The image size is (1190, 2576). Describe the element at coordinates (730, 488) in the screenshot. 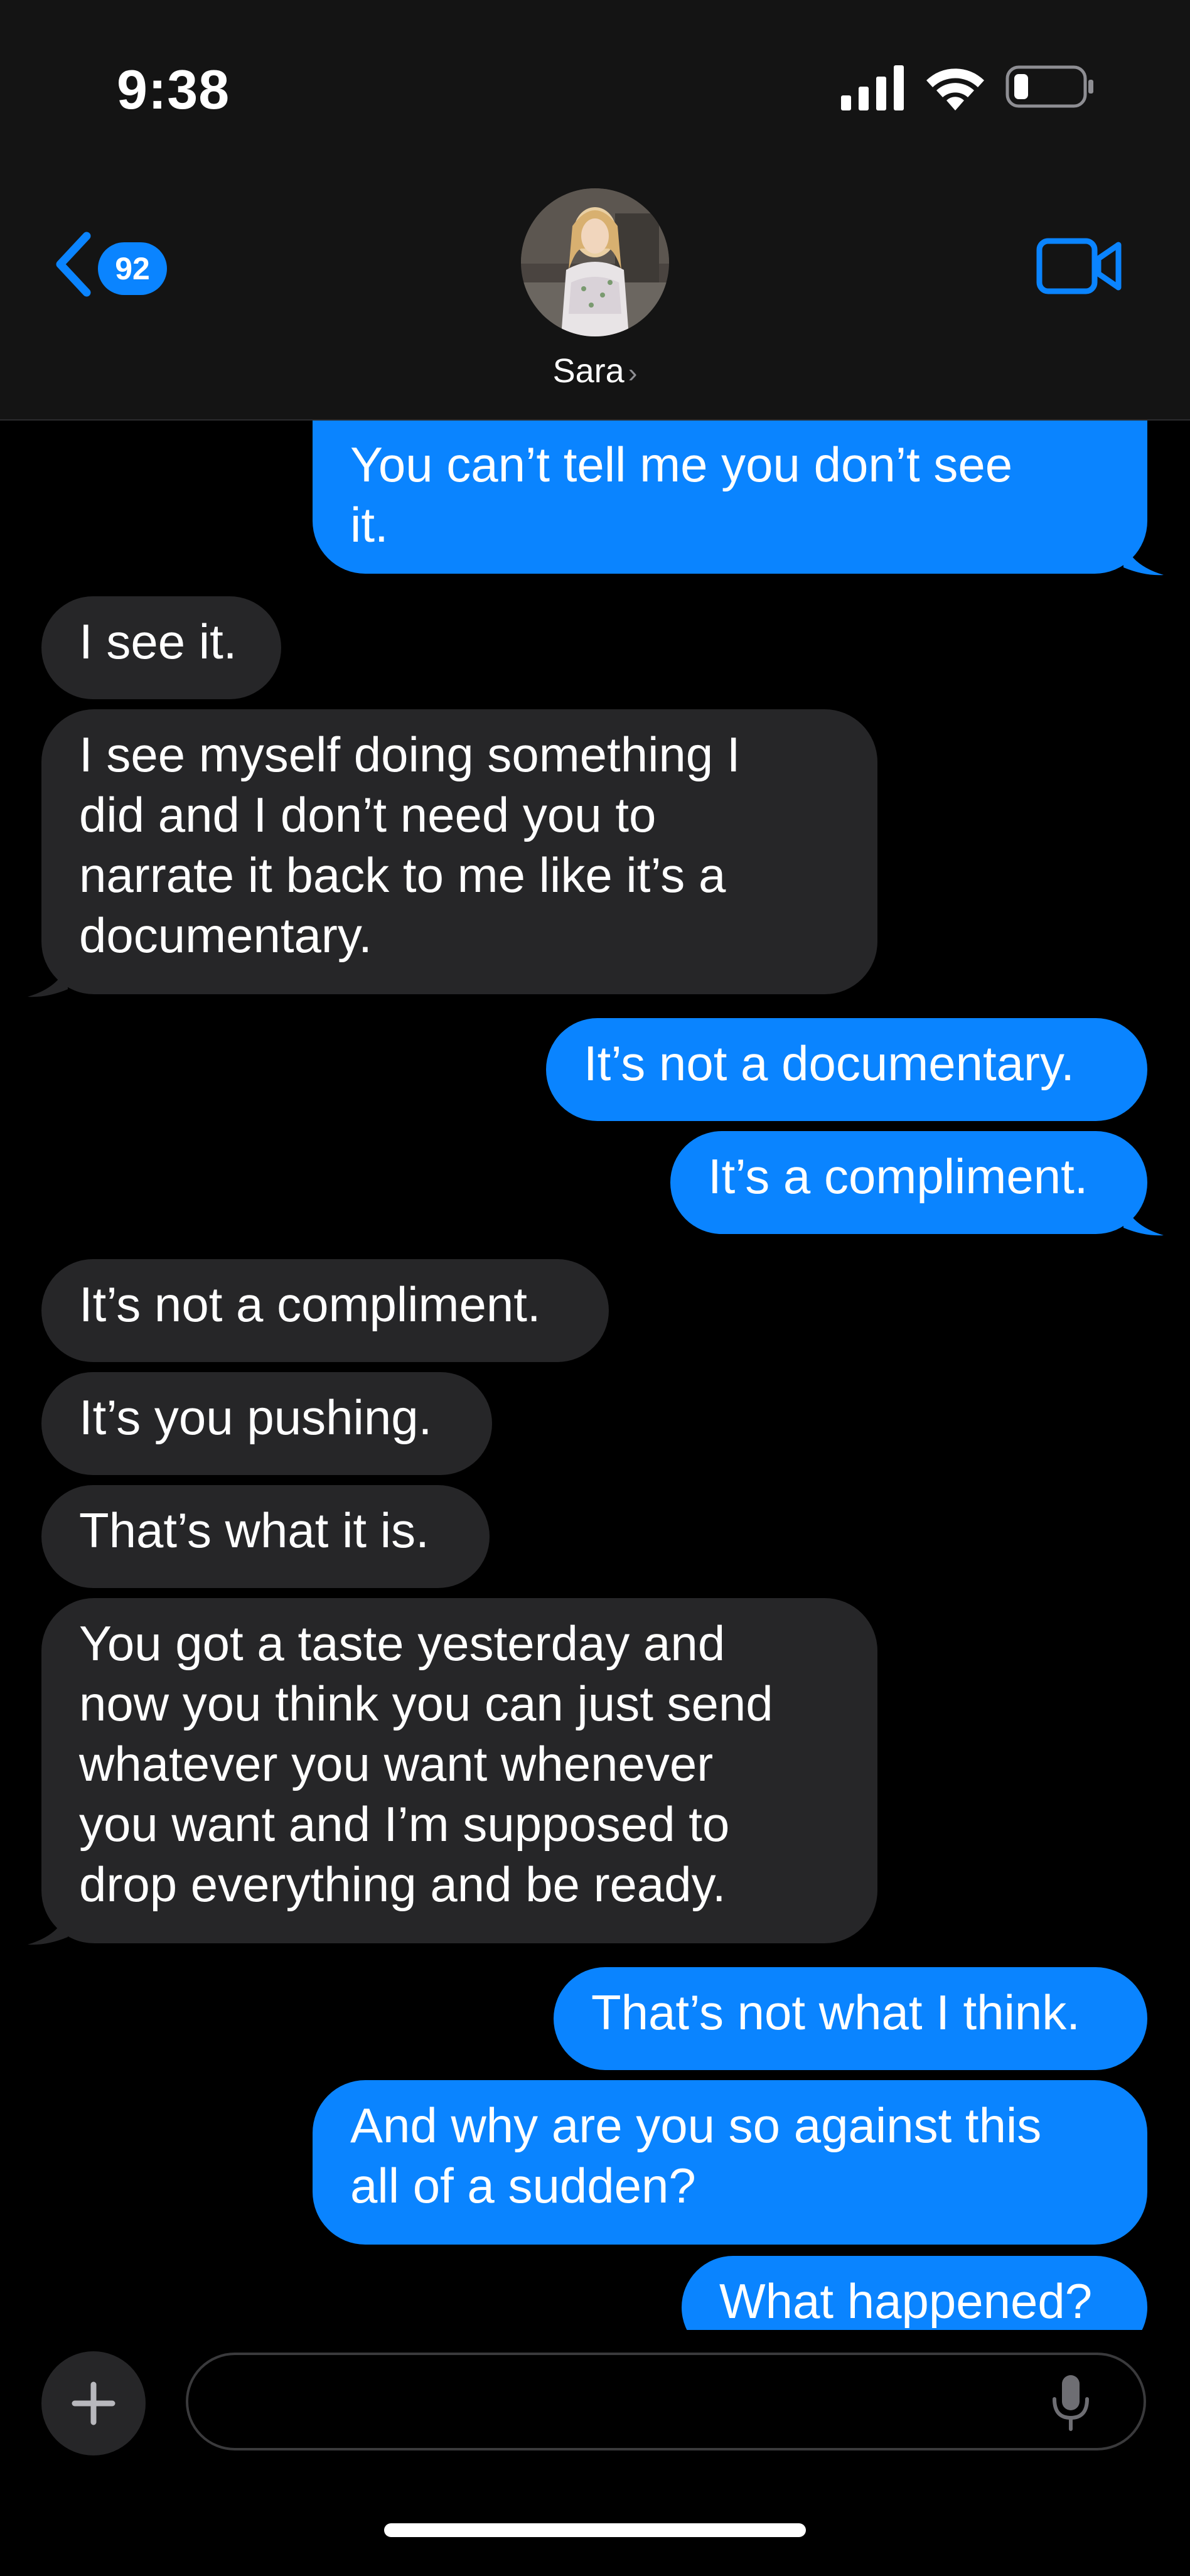

I see `message-bubble-outgoing: You can’t tell me you don’t see it.` at that location.